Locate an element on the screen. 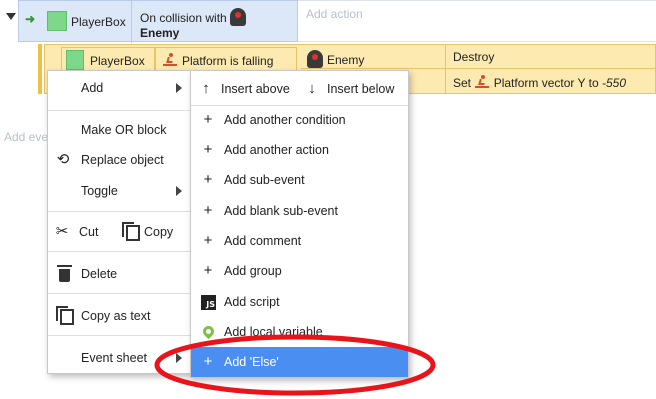  menu-item-label: Add another action is located at coordinates (276, 150).